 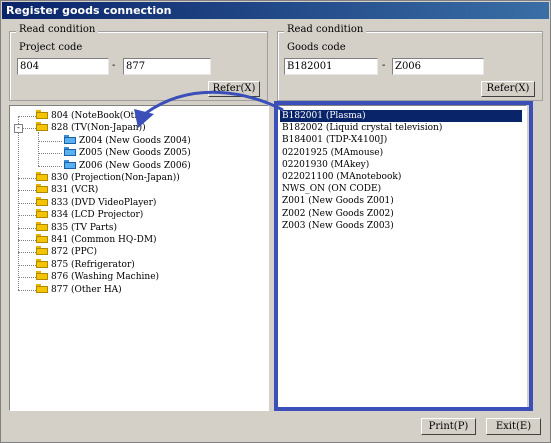 I want to click on annotation-arrow-shaft, so click(x=214, y=102).